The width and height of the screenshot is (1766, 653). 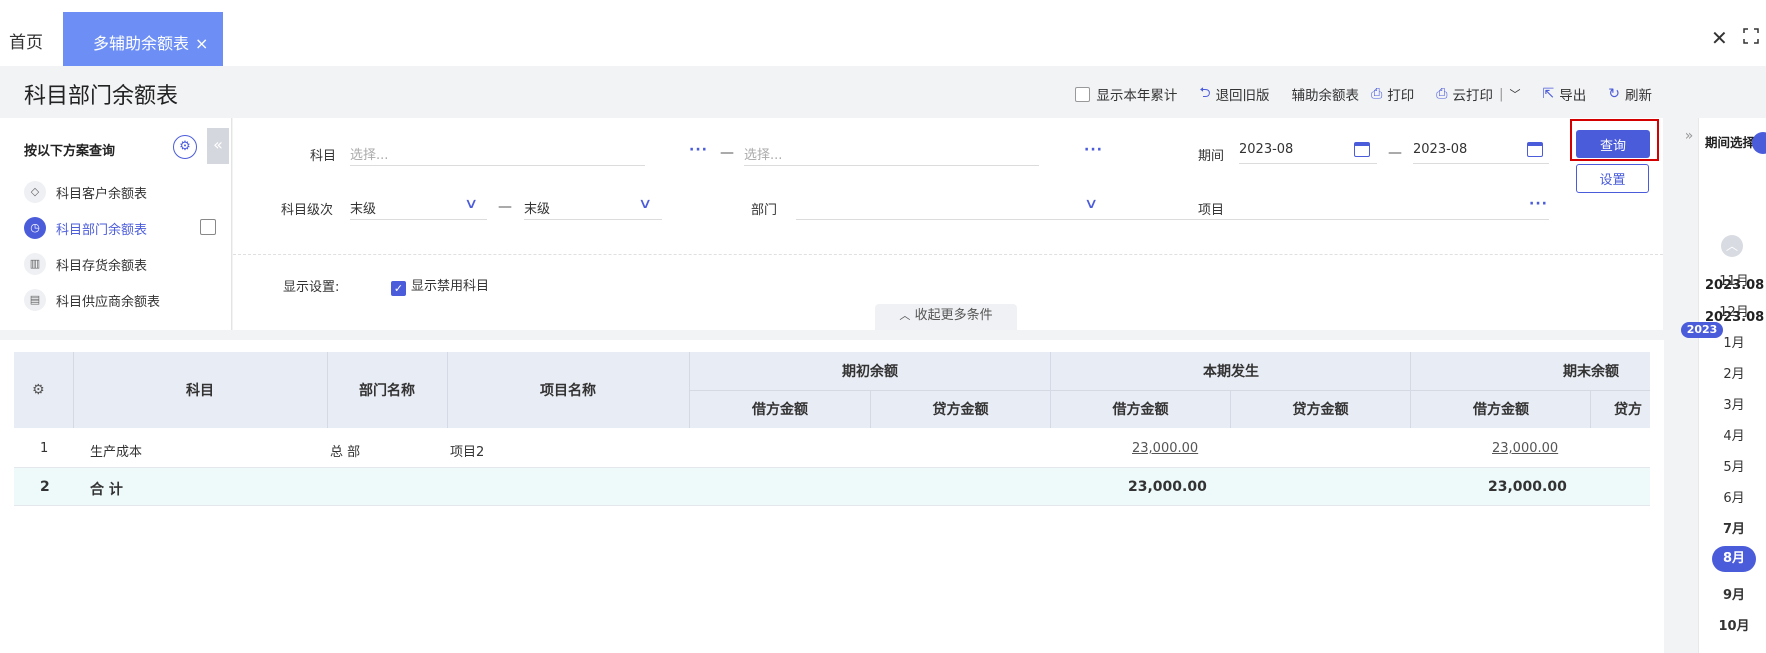 What do you see at coordinates (1734, 496) in the screenshot?
I see `month-6: 6月` at bounding box center [1734, 496].